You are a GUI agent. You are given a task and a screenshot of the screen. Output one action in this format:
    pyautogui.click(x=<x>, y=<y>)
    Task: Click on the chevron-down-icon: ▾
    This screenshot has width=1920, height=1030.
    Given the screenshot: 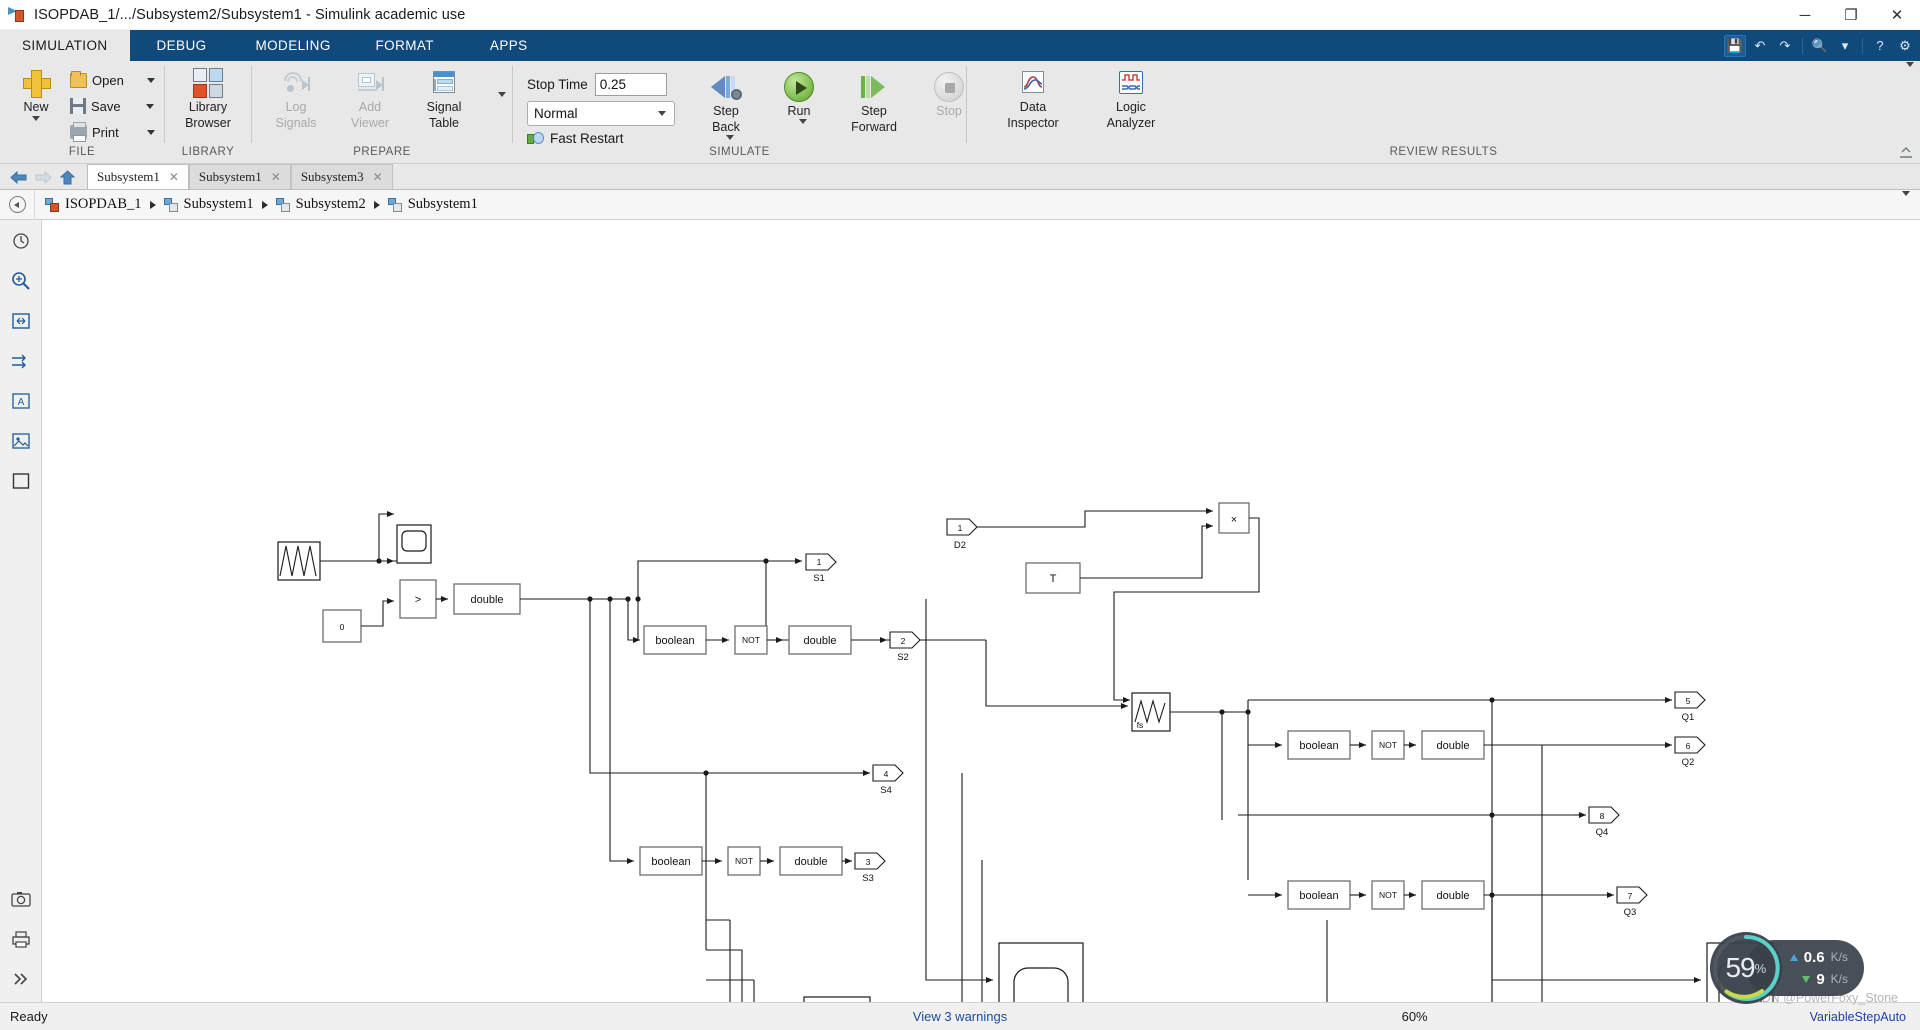 What is the action you would take?
    pyautogui.click(x=1845, y=46)
    